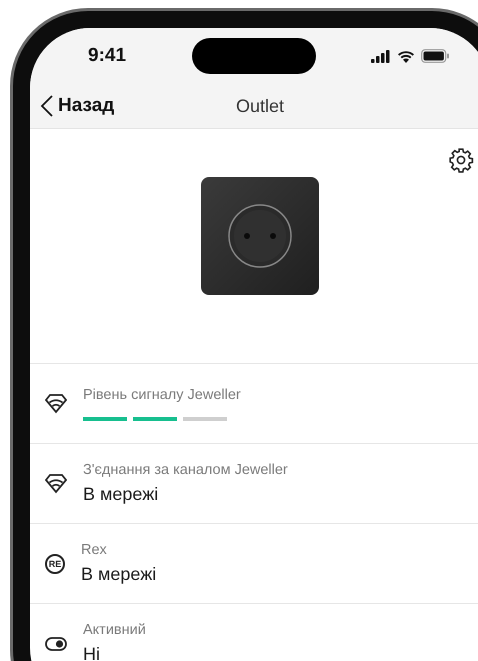  Describe the element at coordinates (406, 56) in the screenshot. I see `wifi-icon` at that location.